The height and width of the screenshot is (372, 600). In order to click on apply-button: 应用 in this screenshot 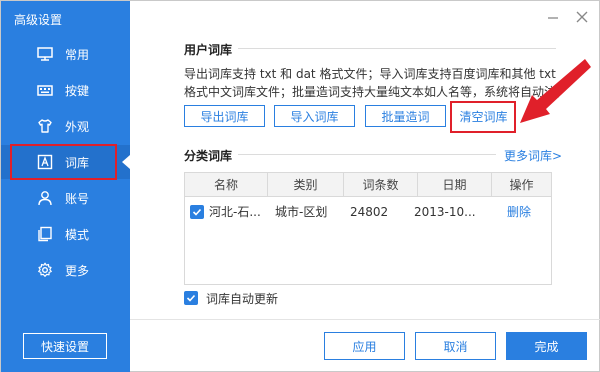, I will do `click(364, 346)`.